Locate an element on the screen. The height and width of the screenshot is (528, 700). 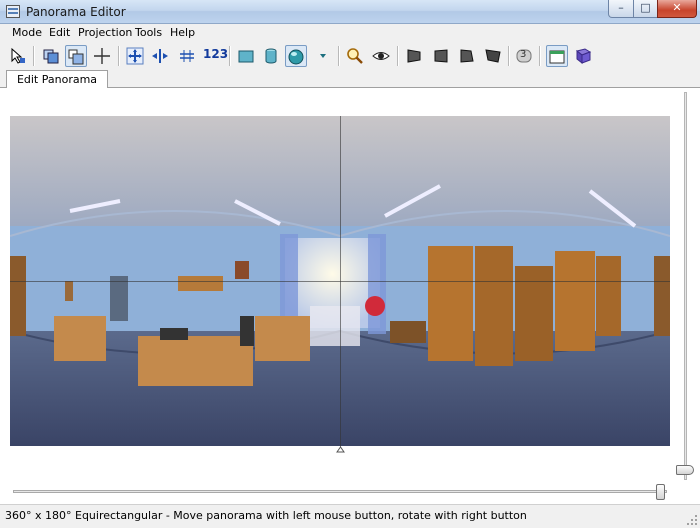
menu-bar: Mode Edit Projection Tools Help is located at coordinates (350, 33).